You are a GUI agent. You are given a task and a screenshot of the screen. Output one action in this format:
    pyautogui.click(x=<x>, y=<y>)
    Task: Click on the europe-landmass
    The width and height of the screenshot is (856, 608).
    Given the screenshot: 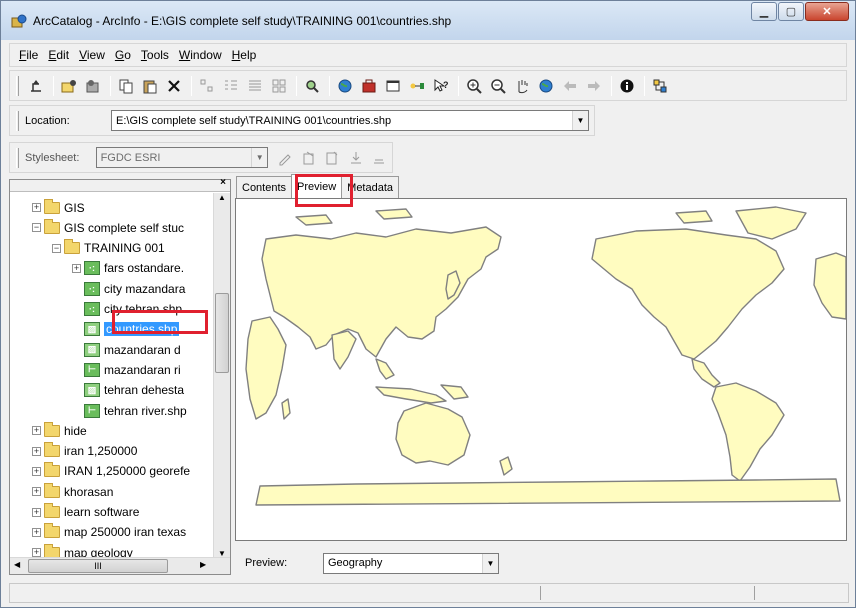 What is the action you would take?
    pyautogui.click(x=829, y=286)
    